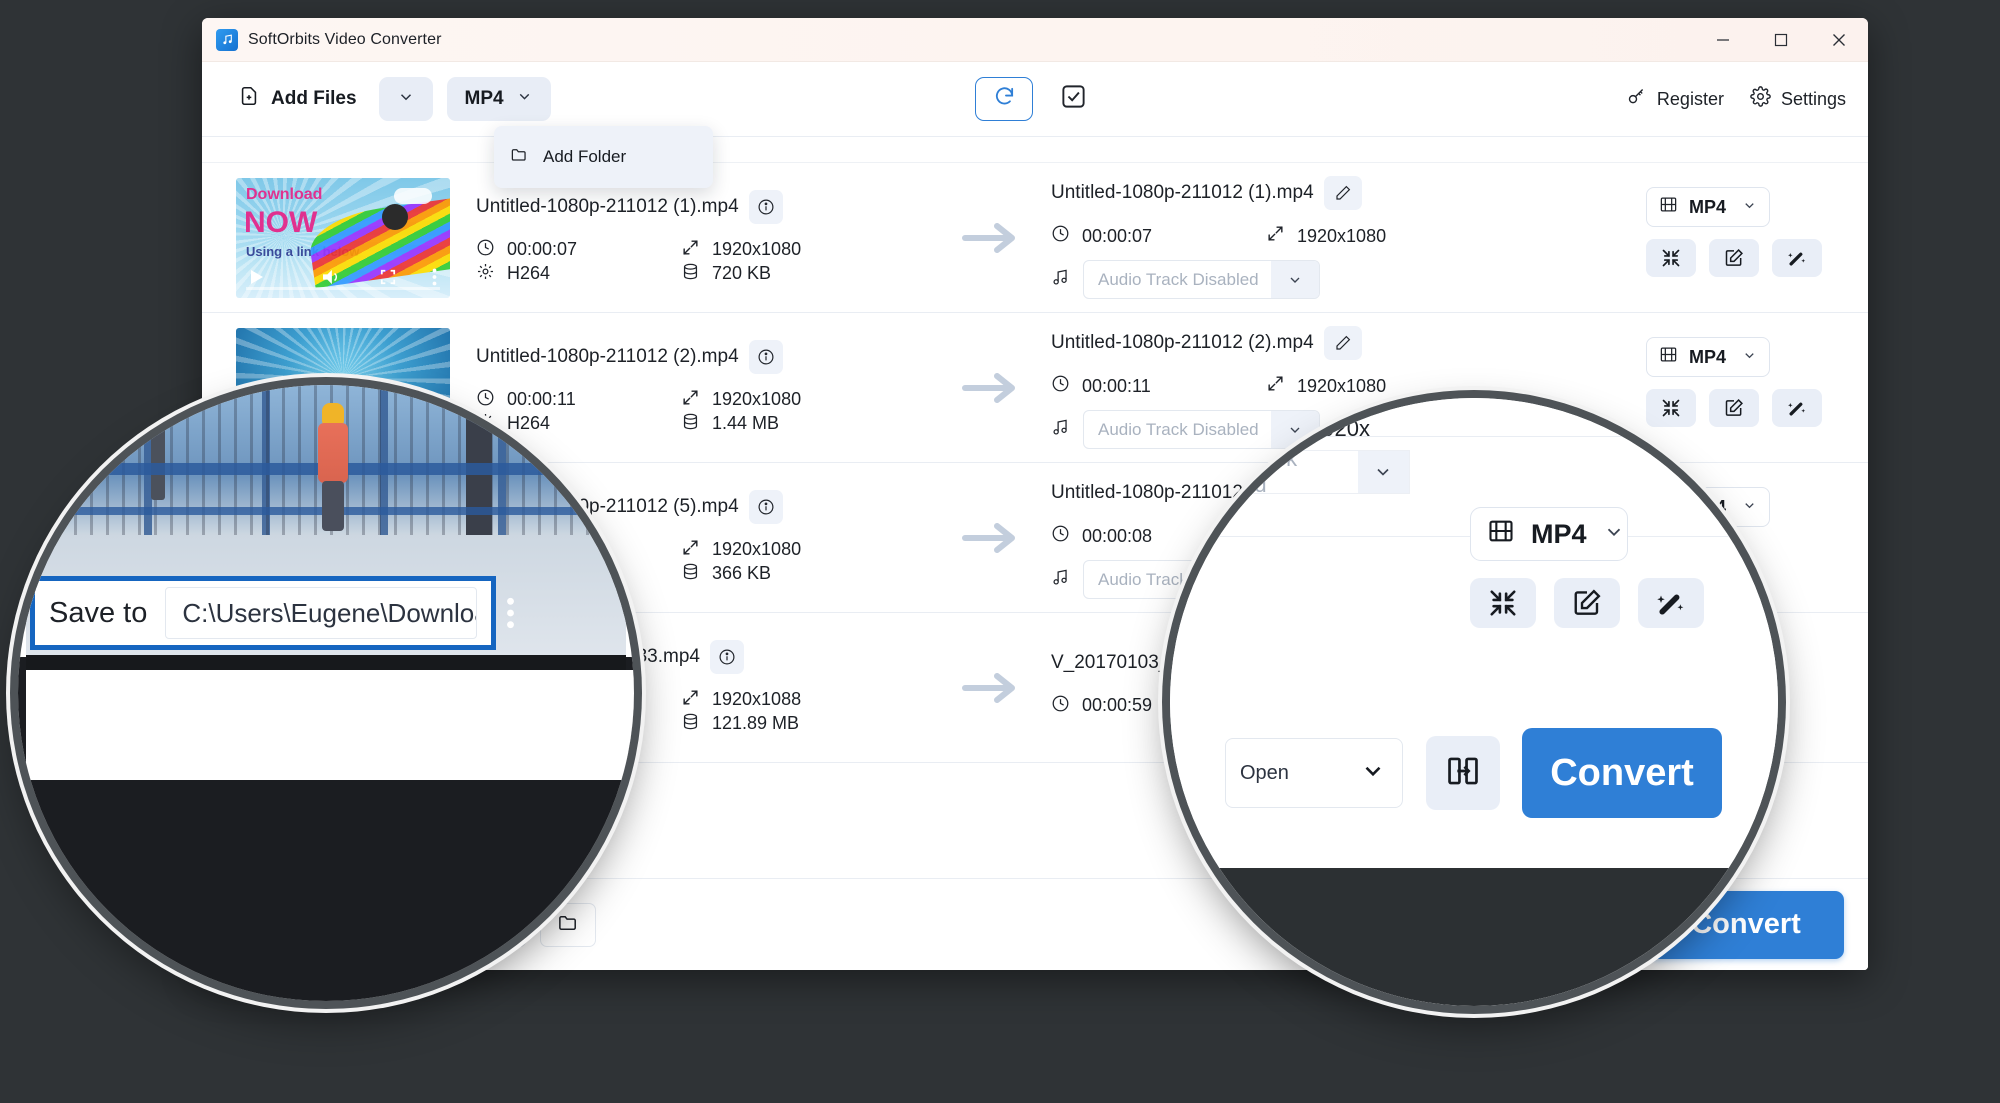  Describe the element at coordinates (746, 423) in the screenshot. I see `filesize-value: 1.44 MB` at that location.